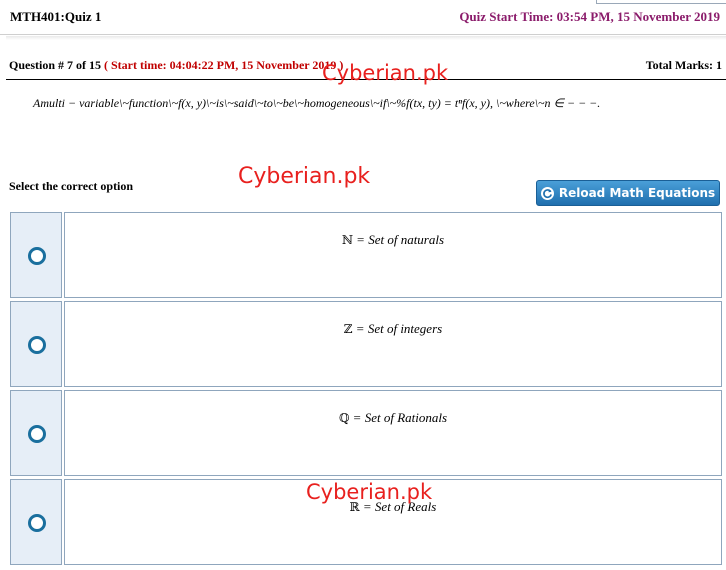 This screenshot has height=570, width=726. Describe the element at coordinates (683, 65) in the screenshot. I see `total-marks: Total Marks: 1` at that location.